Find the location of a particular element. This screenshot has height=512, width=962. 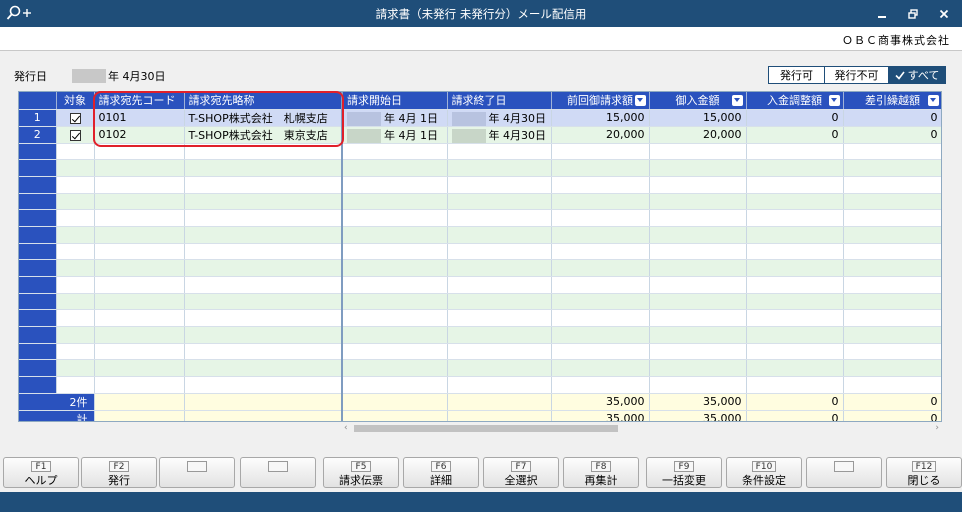

total-carryover: 0 is located at coordinates (892, 402).